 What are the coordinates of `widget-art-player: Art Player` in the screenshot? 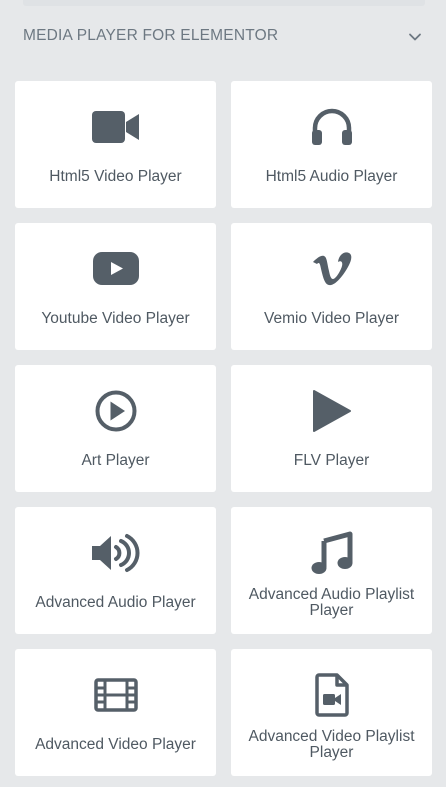 It's located at (115, 428).